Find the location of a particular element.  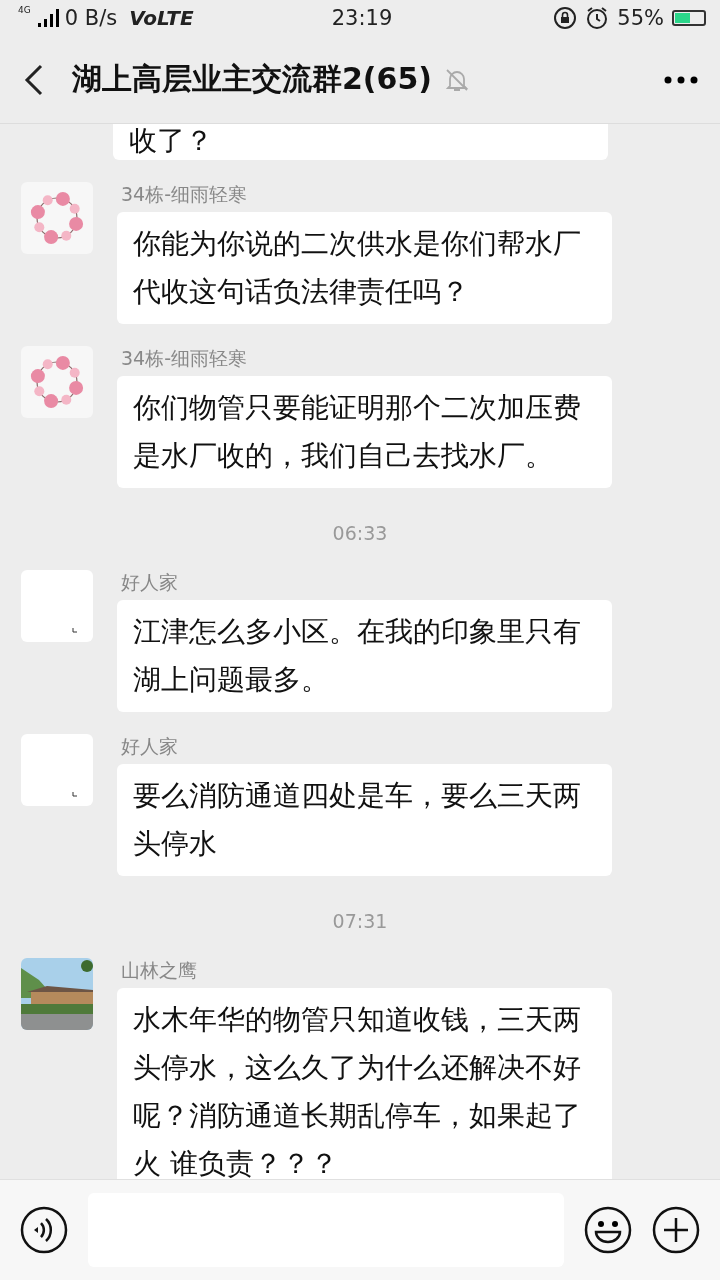

rotation-lock-icon is located at coordinates (565, 18).